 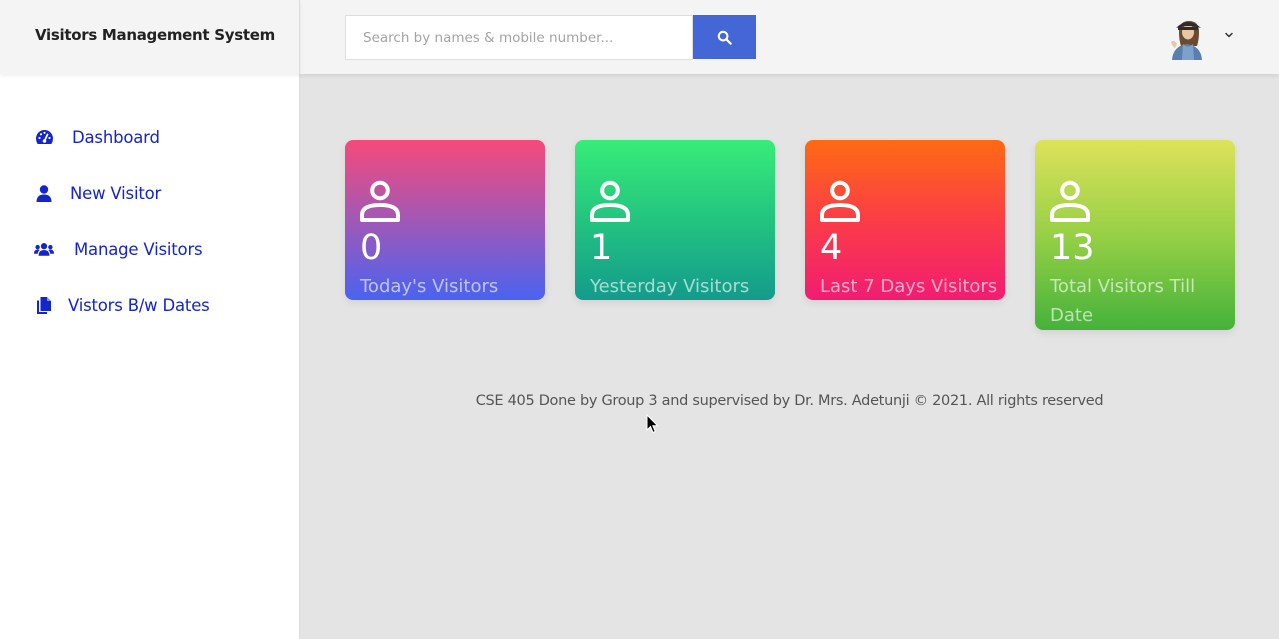 I want to click on stat-card-last-7-days: 4 Last 7 Days Visitors, so click(x=905, y=220).